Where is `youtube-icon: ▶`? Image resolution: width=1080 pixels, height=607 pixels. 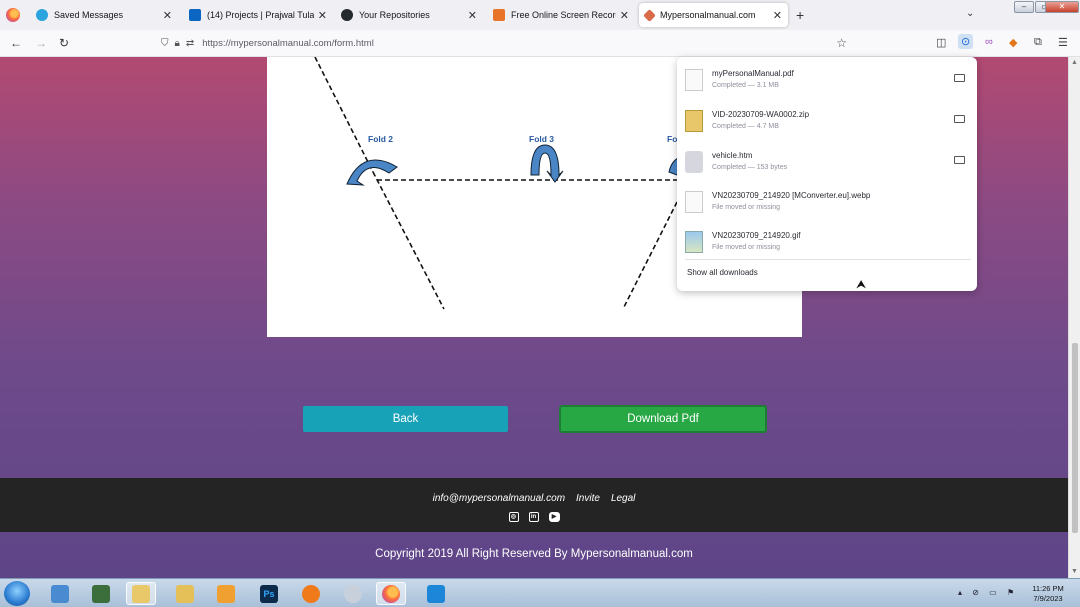
youtube-icon: ▶ is located at coordinates (554, 517).